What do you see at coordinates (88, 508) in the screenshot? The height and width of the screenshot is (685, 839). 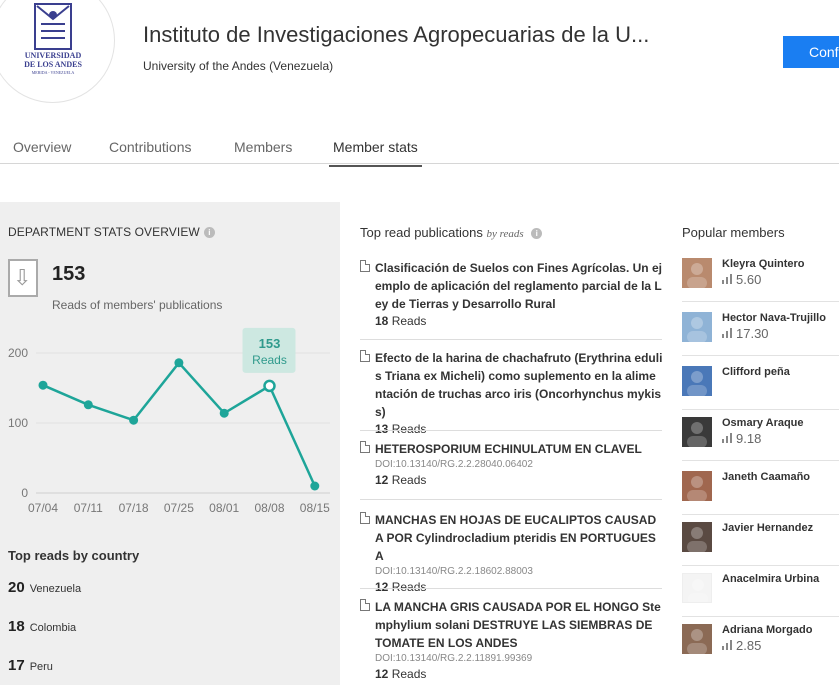 I see `x-tick-label: 07/11` at bounding box center [88, 508].